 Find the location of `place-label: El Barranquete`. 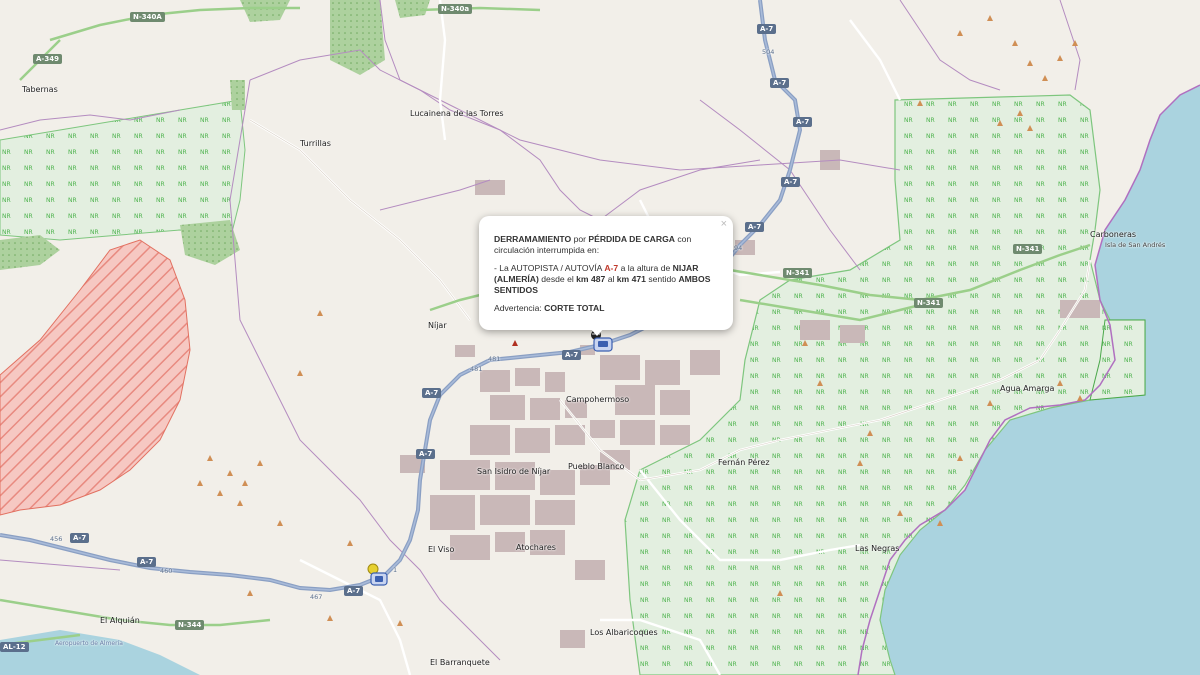

place-label: El Barranquete is located at coordinates (460, 662).